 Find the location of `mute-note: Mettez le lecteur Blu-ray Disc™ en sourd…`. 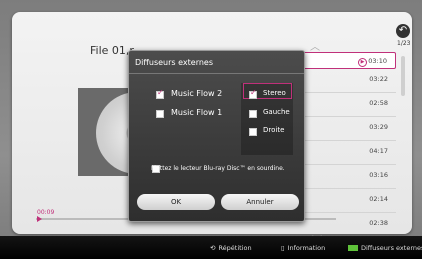

mute-note: Mettez le lecteur Blu-ray Disc™ en sourd… is located at coordinates (218, 168).